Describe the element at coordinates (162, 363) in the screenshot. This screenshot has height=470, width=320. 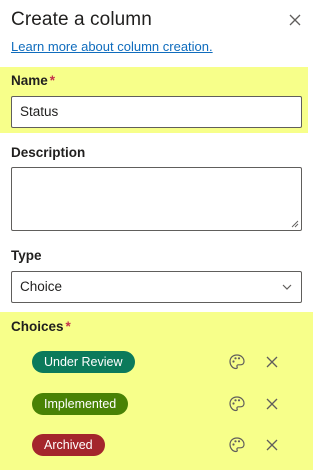
I see `choice-row: Under Review` at that location.